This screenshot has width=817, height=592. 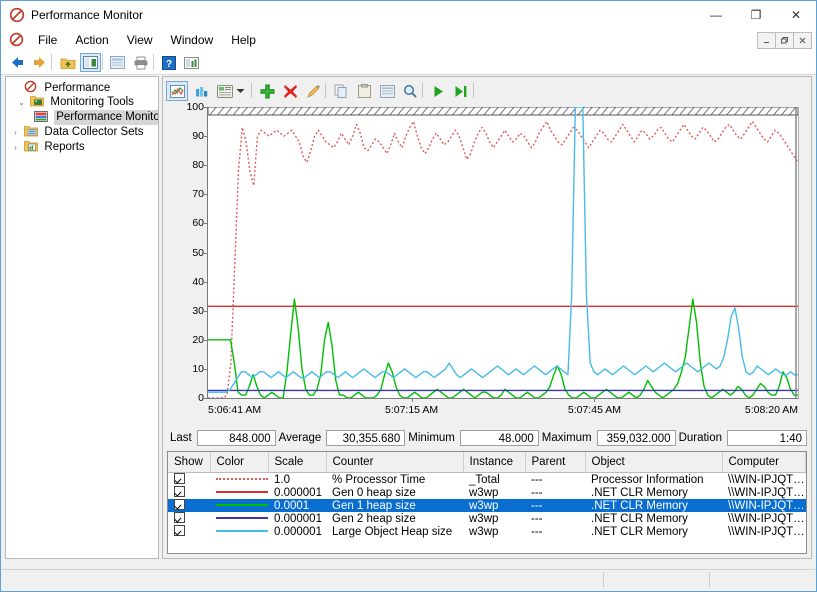 What do you see at coordinates (802, 40) in the screenshot?
I see `mdi-close-button` at bounding box center [802, 40].